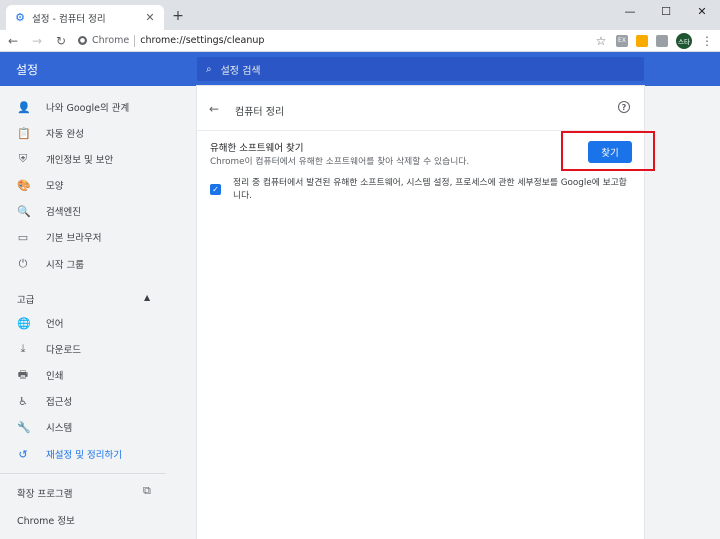 This screenshot has width=720, height=539. I want to click on search-icon: ⌕, so click(209, 69).